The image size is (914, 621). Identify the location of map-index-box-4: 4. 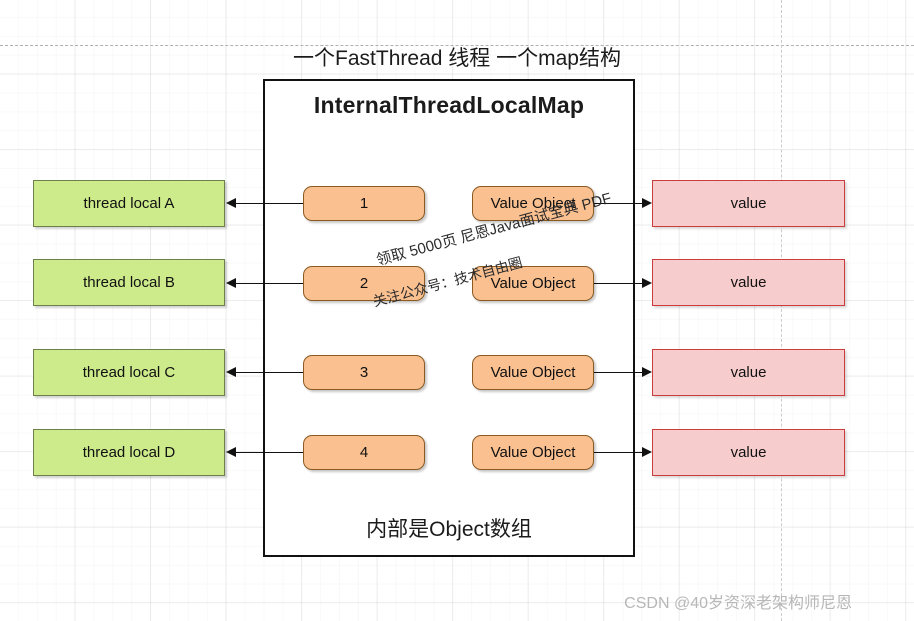
(364, 452).